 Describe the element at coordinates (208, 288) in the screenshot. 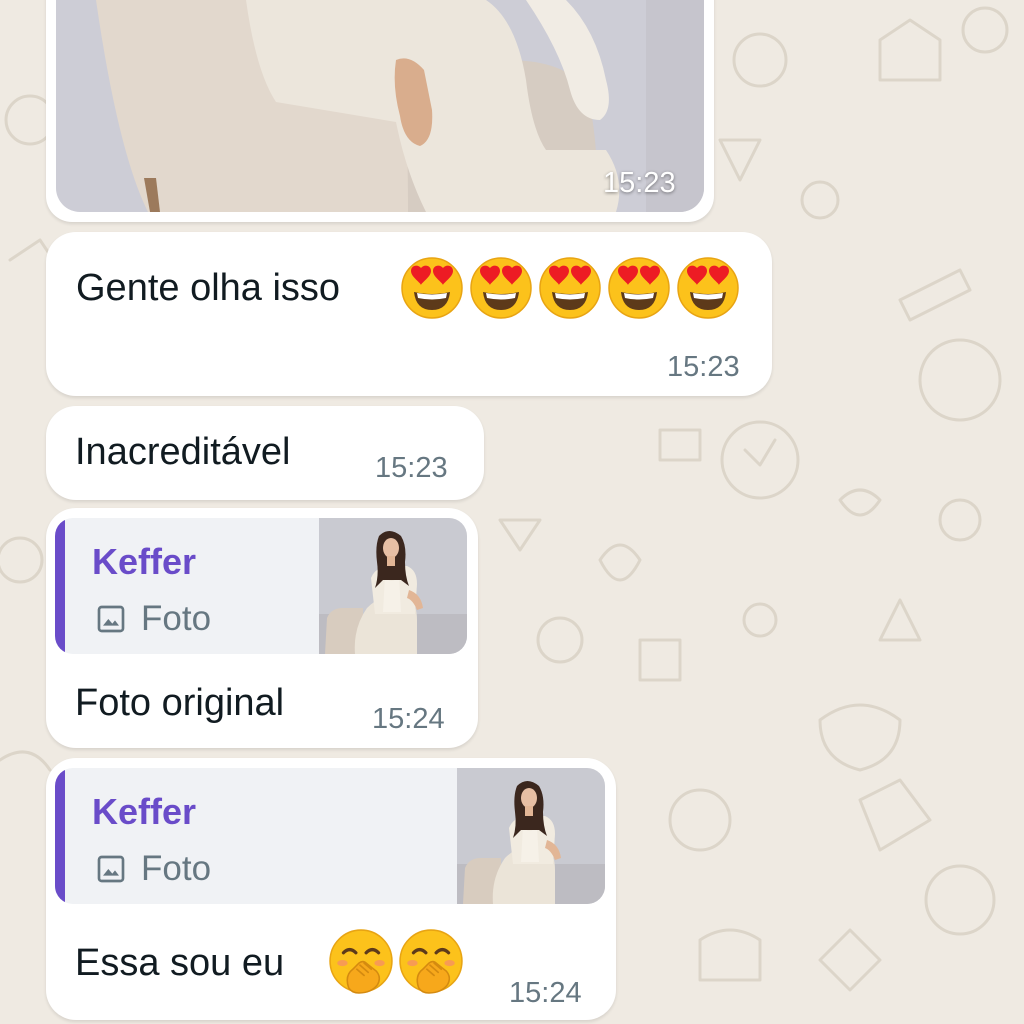

I see `message-text: Gente olha isso` at that location.